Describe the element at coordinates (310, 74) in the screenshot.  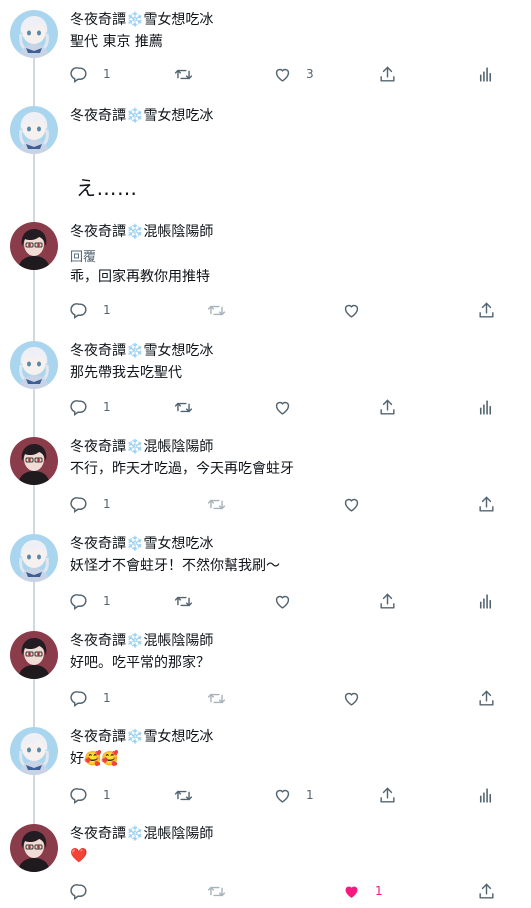
I see `action-count: 3` at that location.